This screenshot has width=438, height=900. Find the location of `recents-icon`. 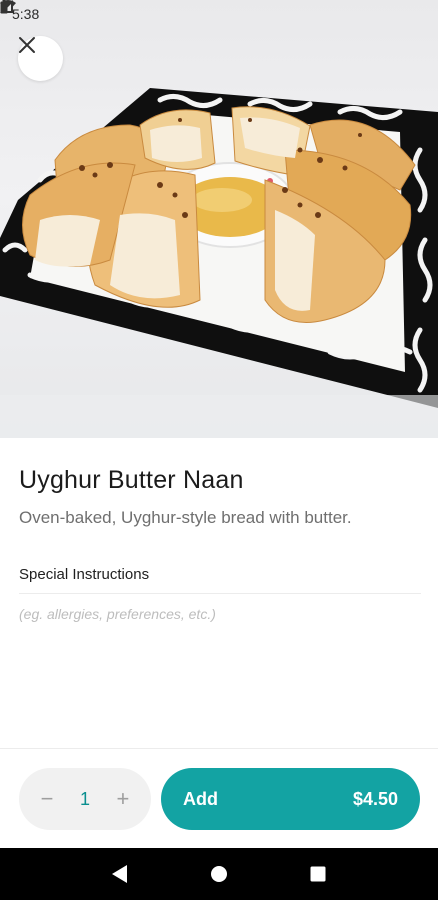

recents-icon is located at coordinates (318, 874).